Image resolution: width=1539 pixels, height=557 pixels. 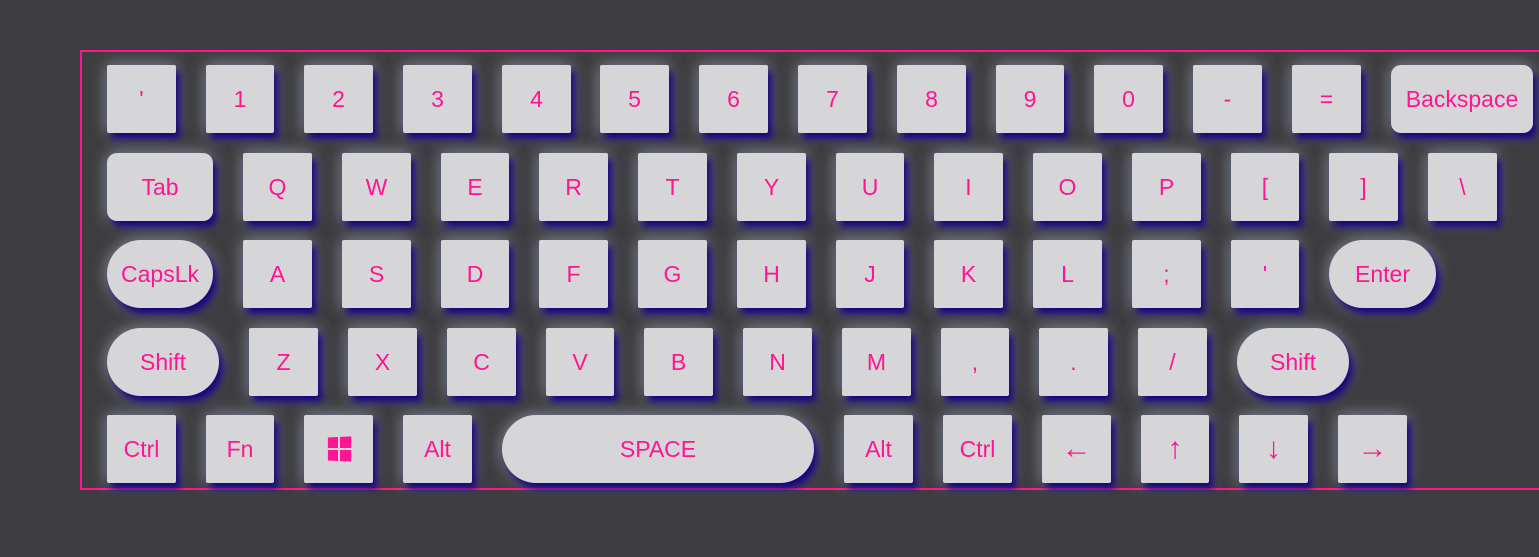 What do you see at coordinates (1030, 99) in the screenshot?
I see `key-9: 9` at bounding box center [1030, 99].